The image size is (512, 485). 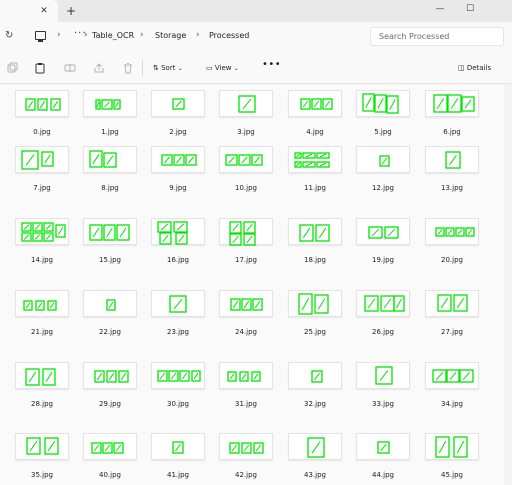 I want to click on file-item: 5.jpg, so click(x=383, y=120).